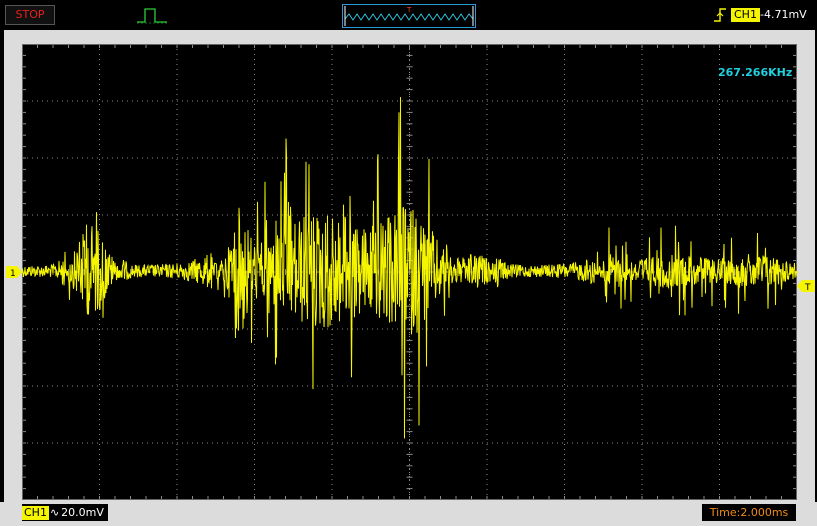 The image size is (817, 526). I want to click on channel1-badge: CH1, so click(35, 512).